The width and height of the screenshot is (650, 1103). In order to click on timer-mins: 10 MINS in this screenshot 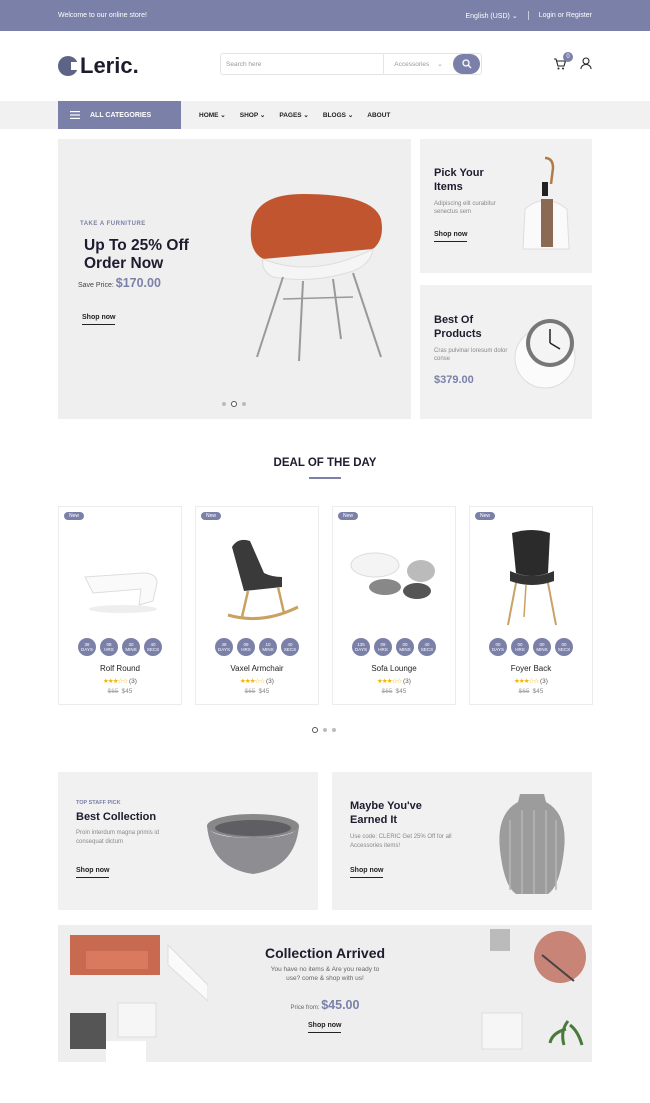, I will do `click(268, 647)`.